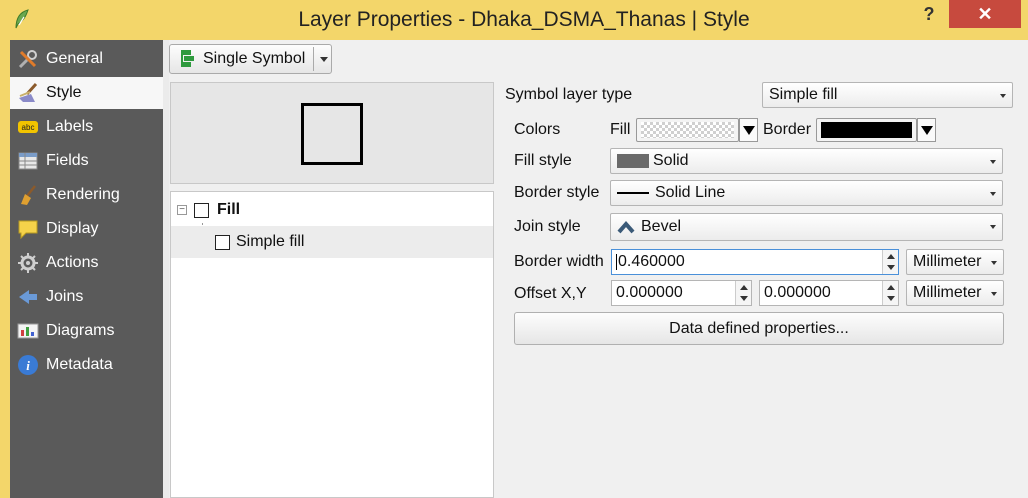 The height and width of the screenshot is (498, 1028). What do you see at coordinates (229, 209) in the screenshot?
I see `tree-item-fill-label: Fill` at bounding box center [229, 209].